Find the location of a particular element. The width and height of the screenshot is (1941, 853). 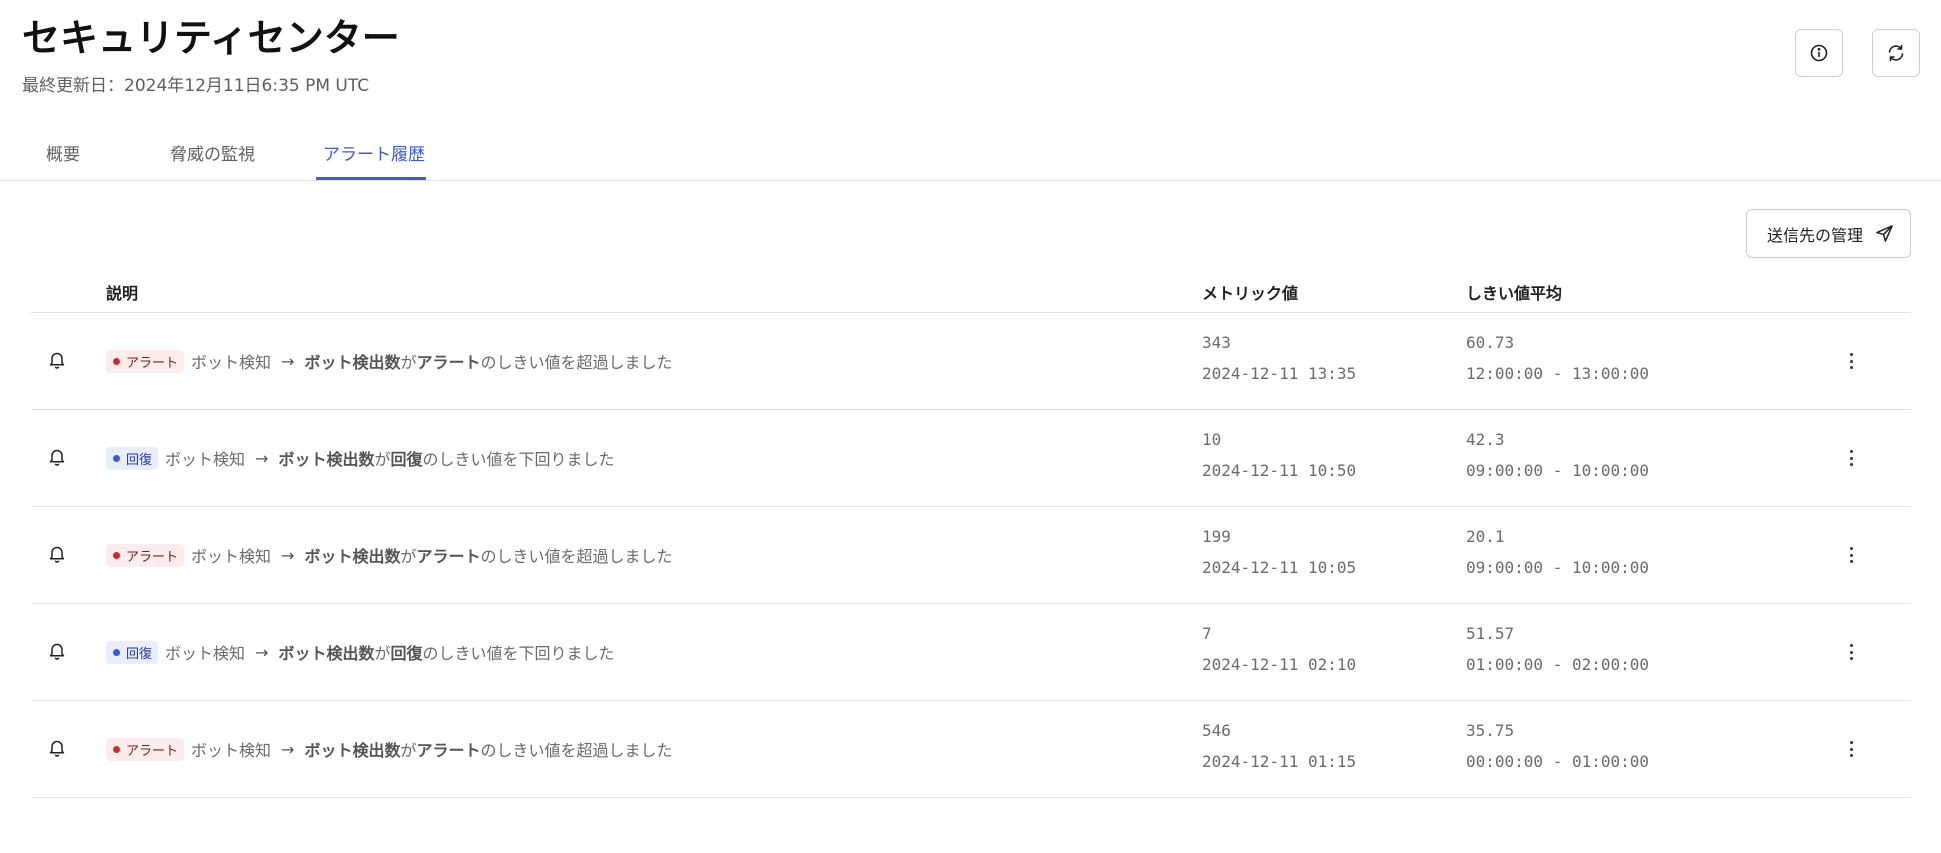

metric-value: 343 is located at coordinates (1216, 342).